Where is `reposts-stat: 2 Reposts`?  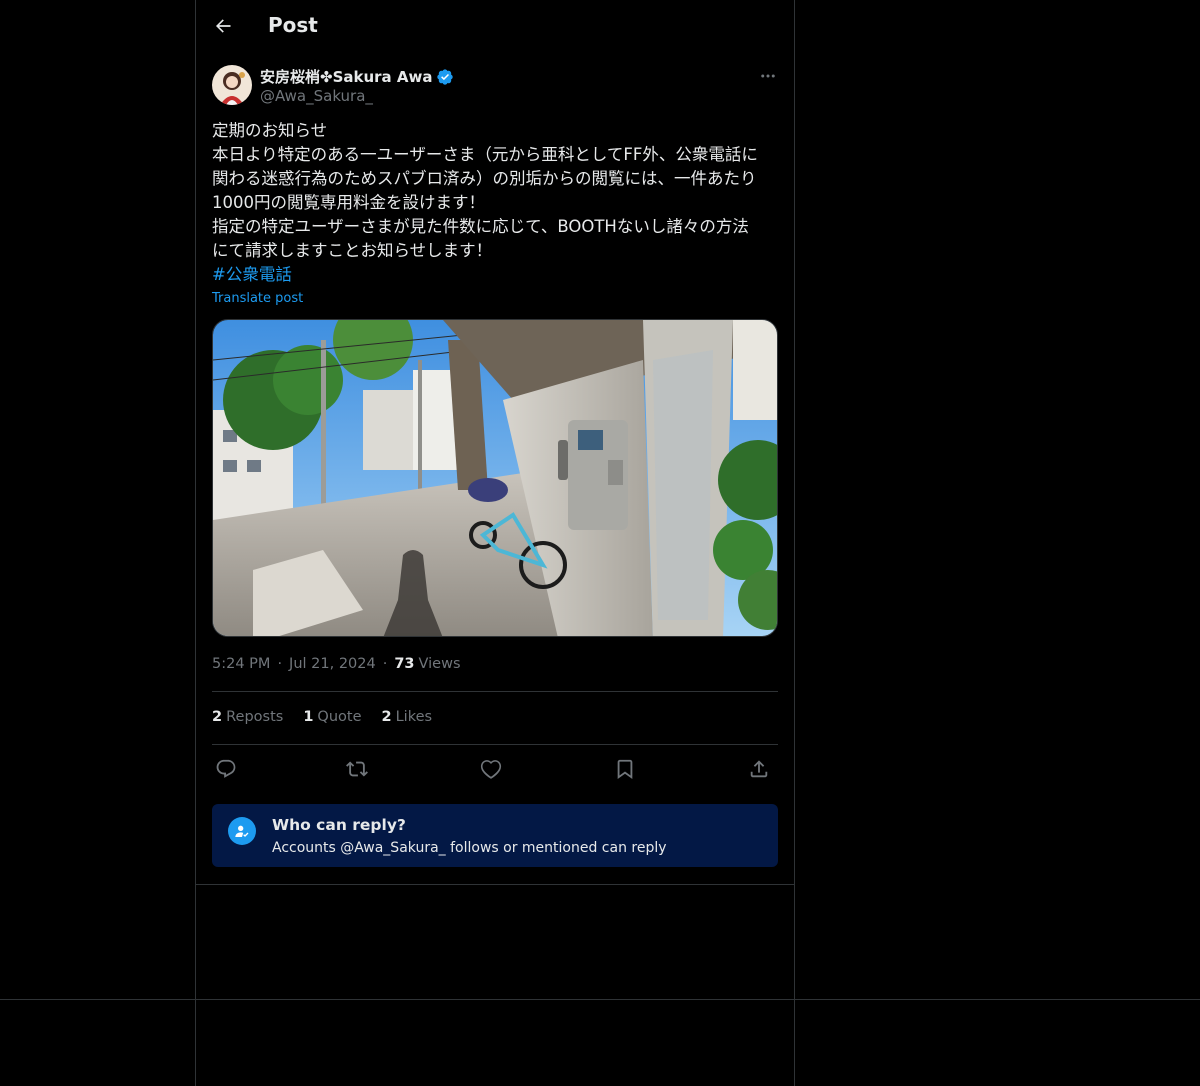 reposts-stat: 2 Reposts is located at coordinates (247, 717).